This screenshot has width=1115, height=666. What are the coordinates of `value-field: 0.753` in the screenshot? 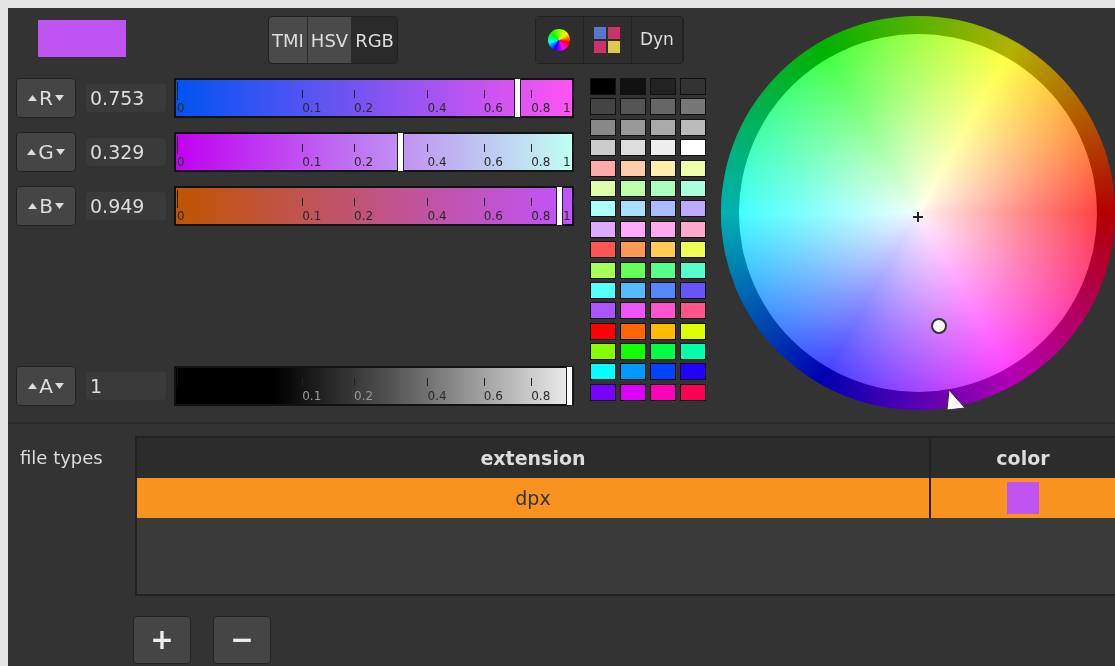 It's located at (126, 98).